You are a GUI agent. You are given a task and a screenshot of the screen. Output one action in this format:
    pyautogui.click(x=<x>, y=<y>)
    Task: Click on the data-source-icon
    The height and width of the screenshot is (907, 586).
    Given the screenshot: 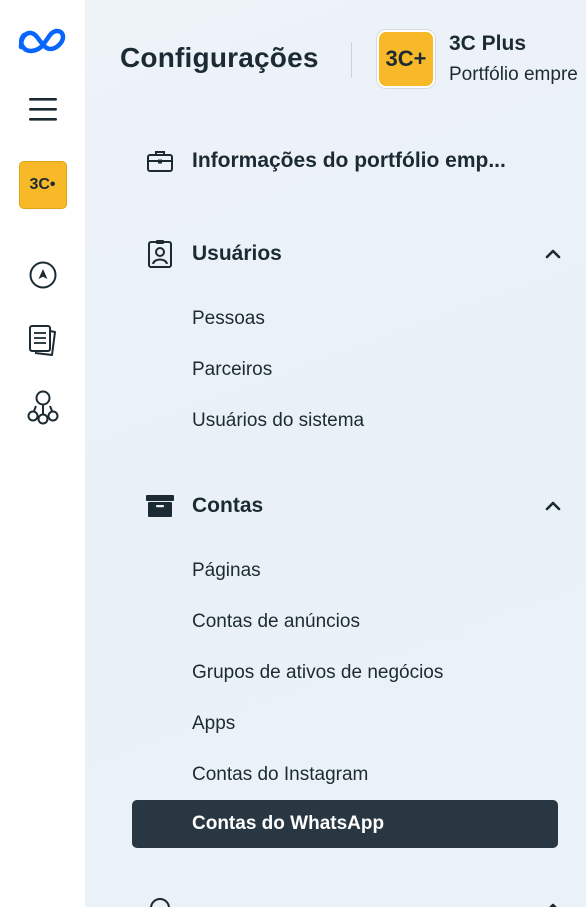 What is the action you would take?
    pyautogui.click(x=160, y=900)
    